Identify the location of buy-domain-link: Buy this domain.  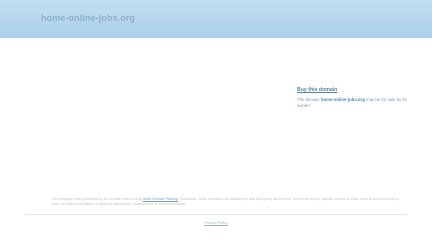
(356, 90).